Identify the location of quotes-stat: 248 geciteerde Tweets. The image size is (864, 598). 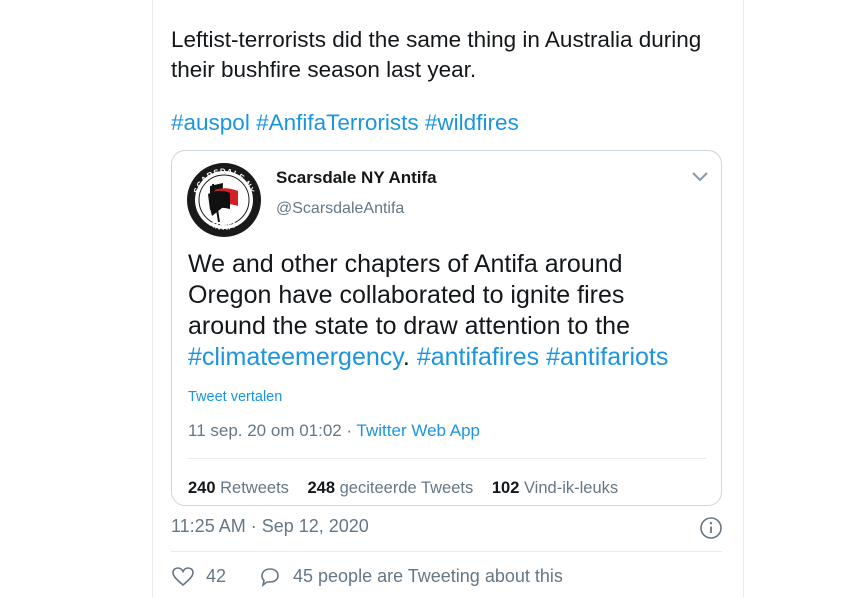
(391, 488).